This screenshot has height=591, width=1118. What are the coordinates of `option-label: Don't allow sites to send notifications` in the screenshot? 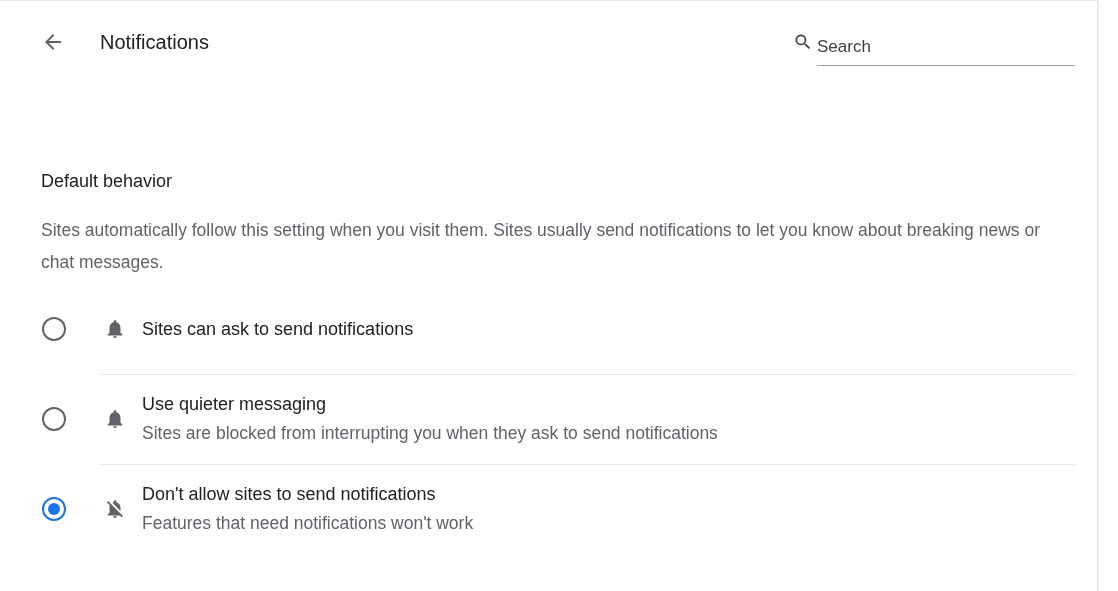 It's located at (289, 494).